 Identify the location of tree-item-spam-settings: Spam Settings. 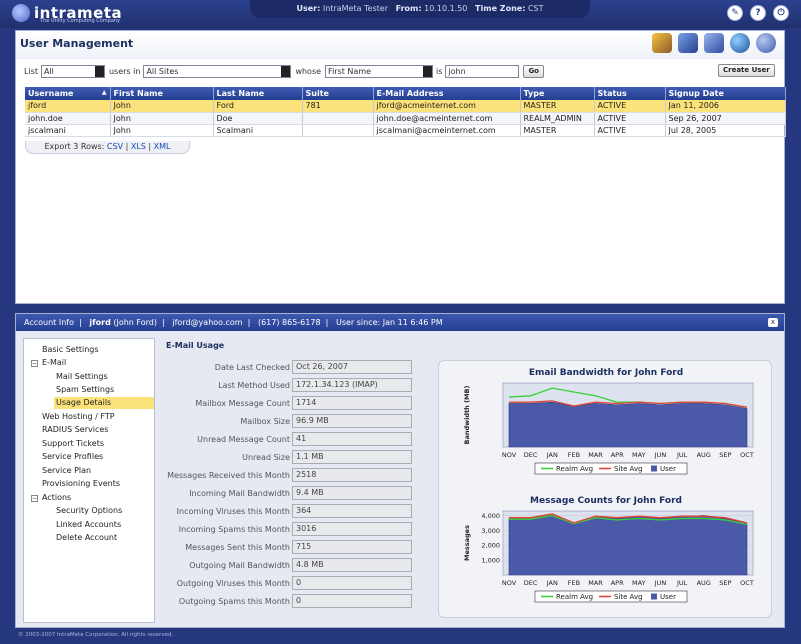
(85, 390).